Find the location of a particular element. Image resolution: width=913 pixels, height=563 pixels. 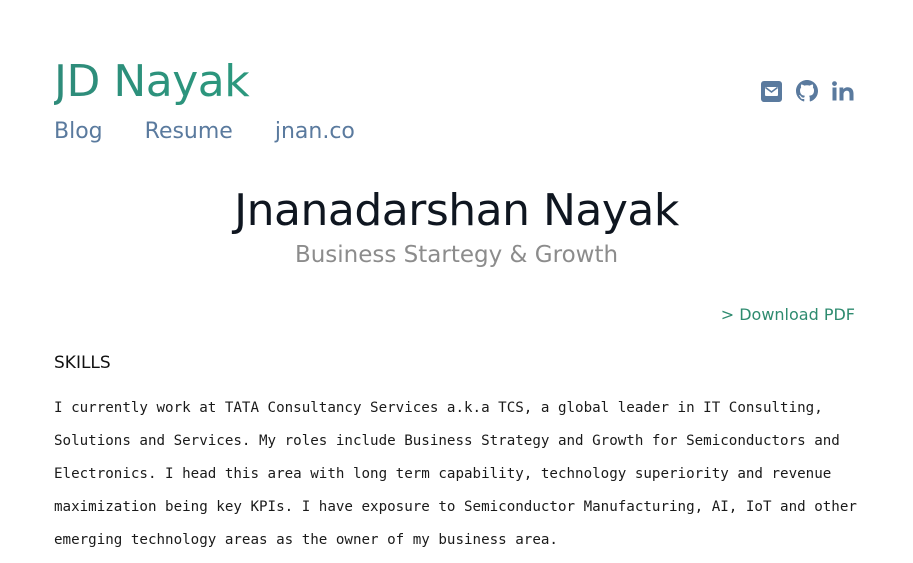

social-links is located at coordinates (801, 91).